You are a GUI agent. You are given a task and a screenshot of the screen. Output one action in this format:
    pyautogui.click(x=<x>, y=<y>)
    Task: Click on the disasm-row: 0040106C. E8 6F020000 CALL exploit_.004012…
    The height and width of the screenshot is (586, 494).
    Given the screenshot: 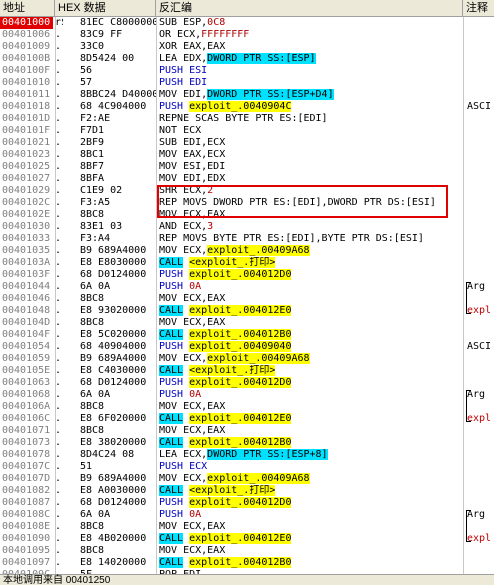 What is the action you would take?
    pyautogui.click(x=247, y=419)
    